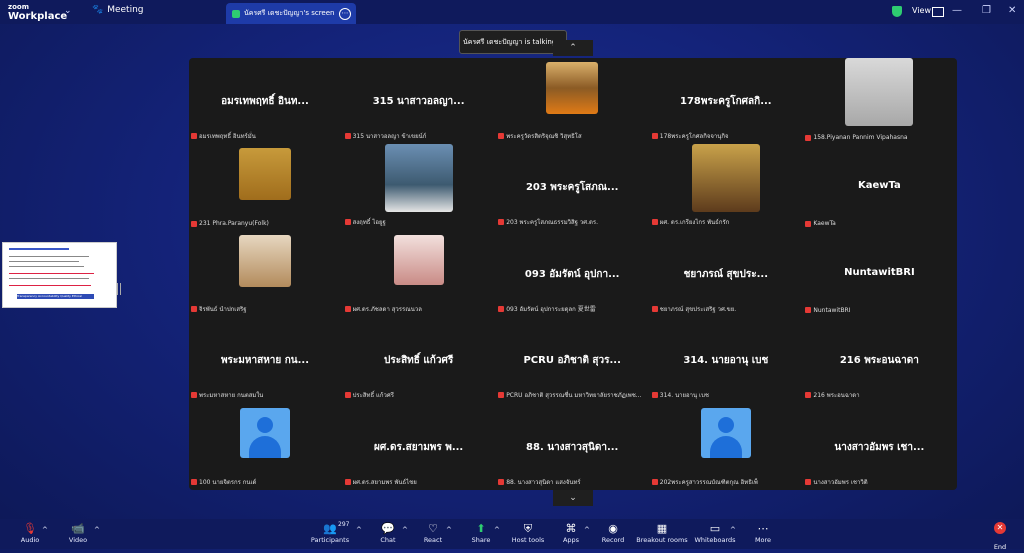  What do you see at coordinates (291, 13) in the screenshot?
I see `share-tab: นัครศรี เดชะปัญญา's screen ⋯` at bounding box center [291, 13].